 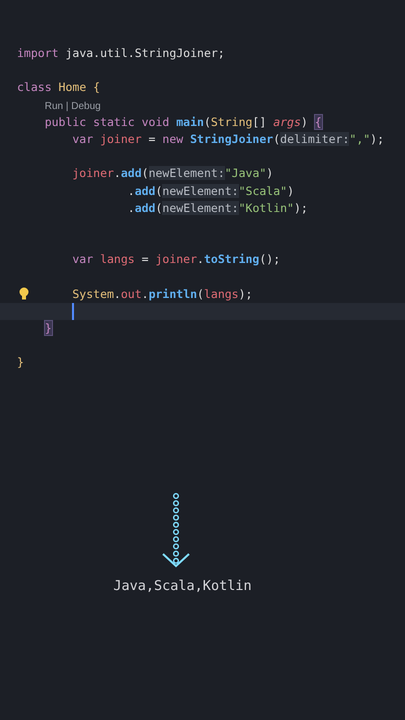 What do you see at coordinates (173, 173) in the screenshot?
I see `code-line: joiner.add(newElement:"Java")` at bounding box center [173, 173].